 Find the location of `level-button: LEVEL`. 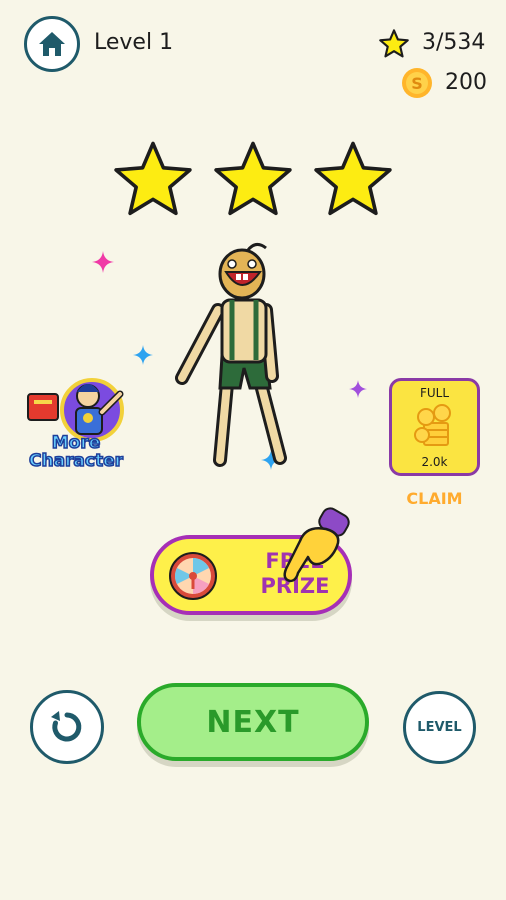

level-button: LEVEL is located at coordinates (439, 727).